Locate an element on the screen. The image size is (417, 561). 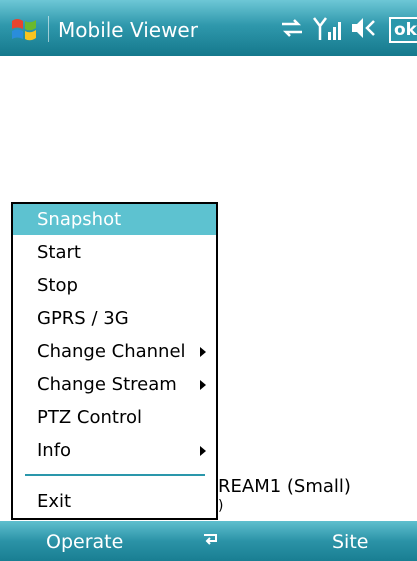
menu-separator is located at coordinates (115, 475).